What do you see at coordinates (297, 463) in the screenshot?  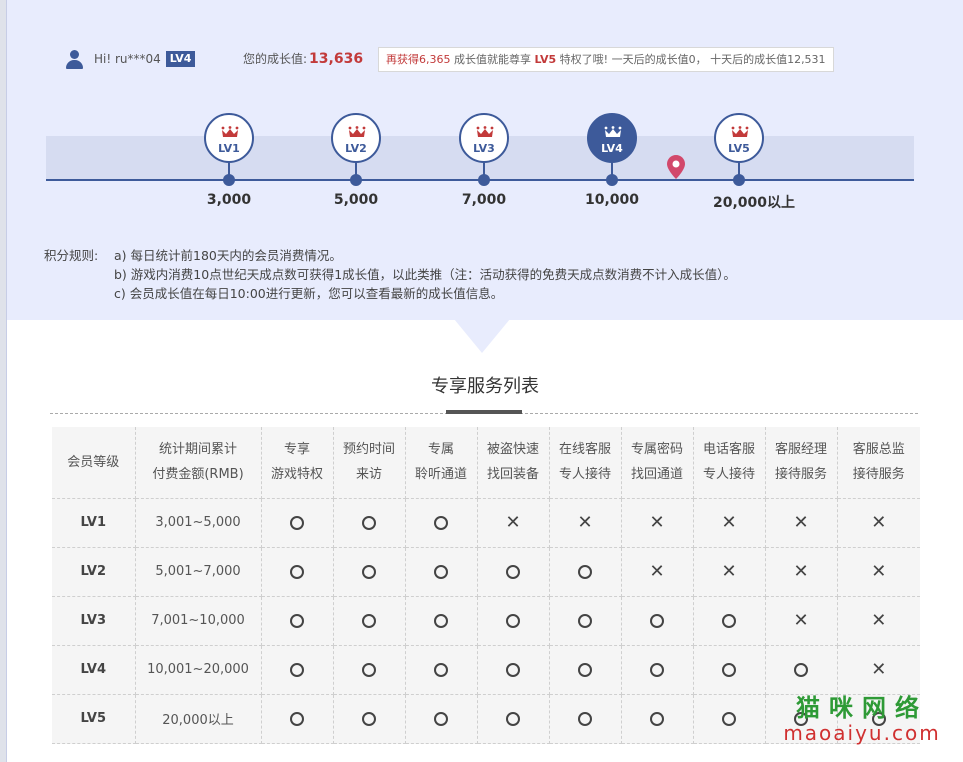 I see `table-header-cell: 专享 游戏特权` at bounding box center [297, 463].